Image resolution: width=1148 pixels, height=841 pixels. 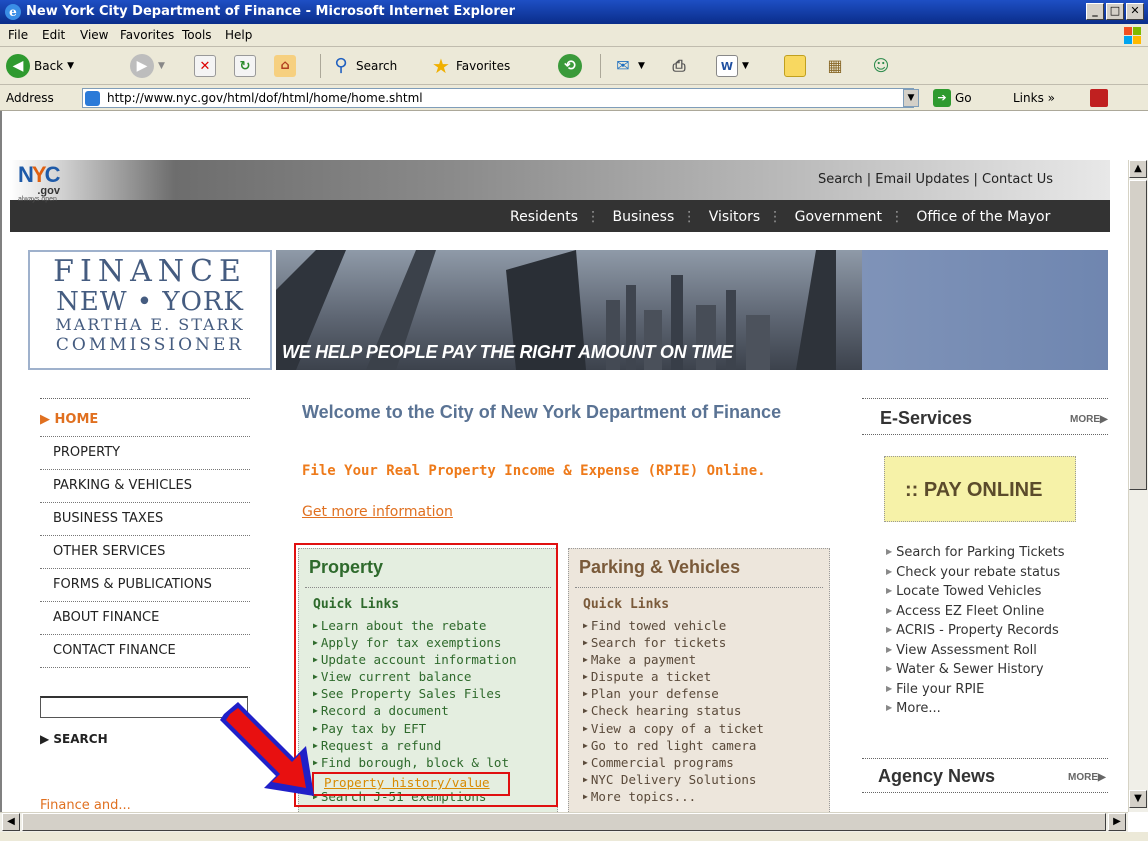 I want to click on edit-button: W ▼, so click(x=732, y=66).